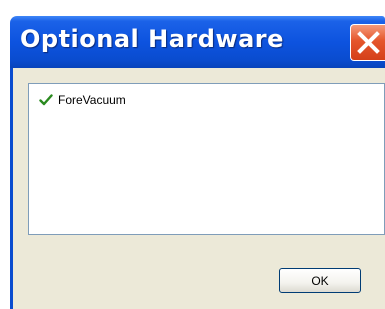 This screenshot has width=385, height=309. I want to click on close-button, so click(367, 42).